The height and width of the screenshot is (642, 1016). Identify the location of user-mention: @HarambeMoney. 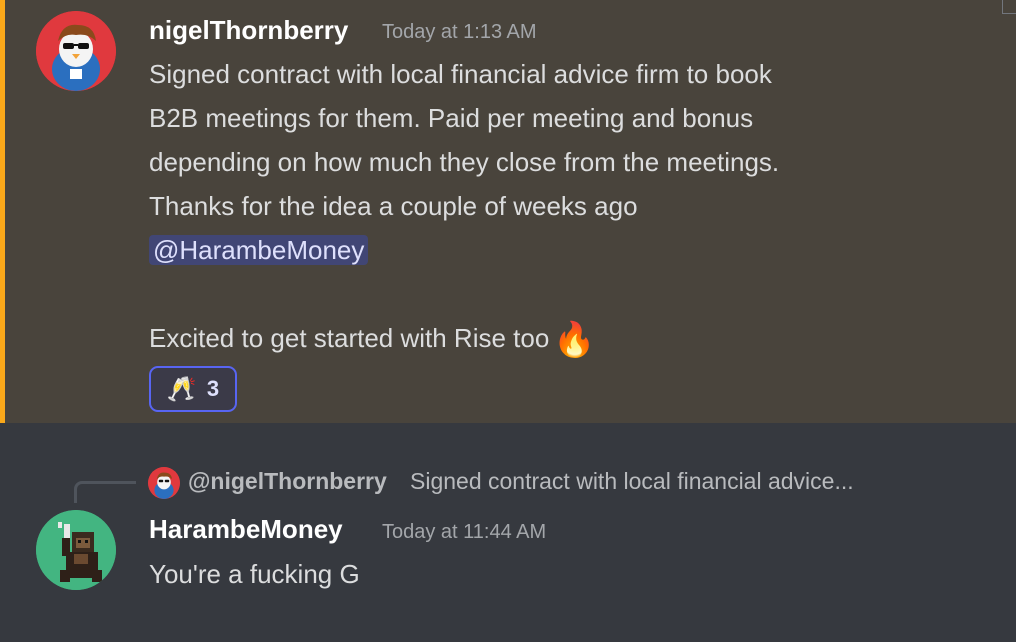
(259, 250).